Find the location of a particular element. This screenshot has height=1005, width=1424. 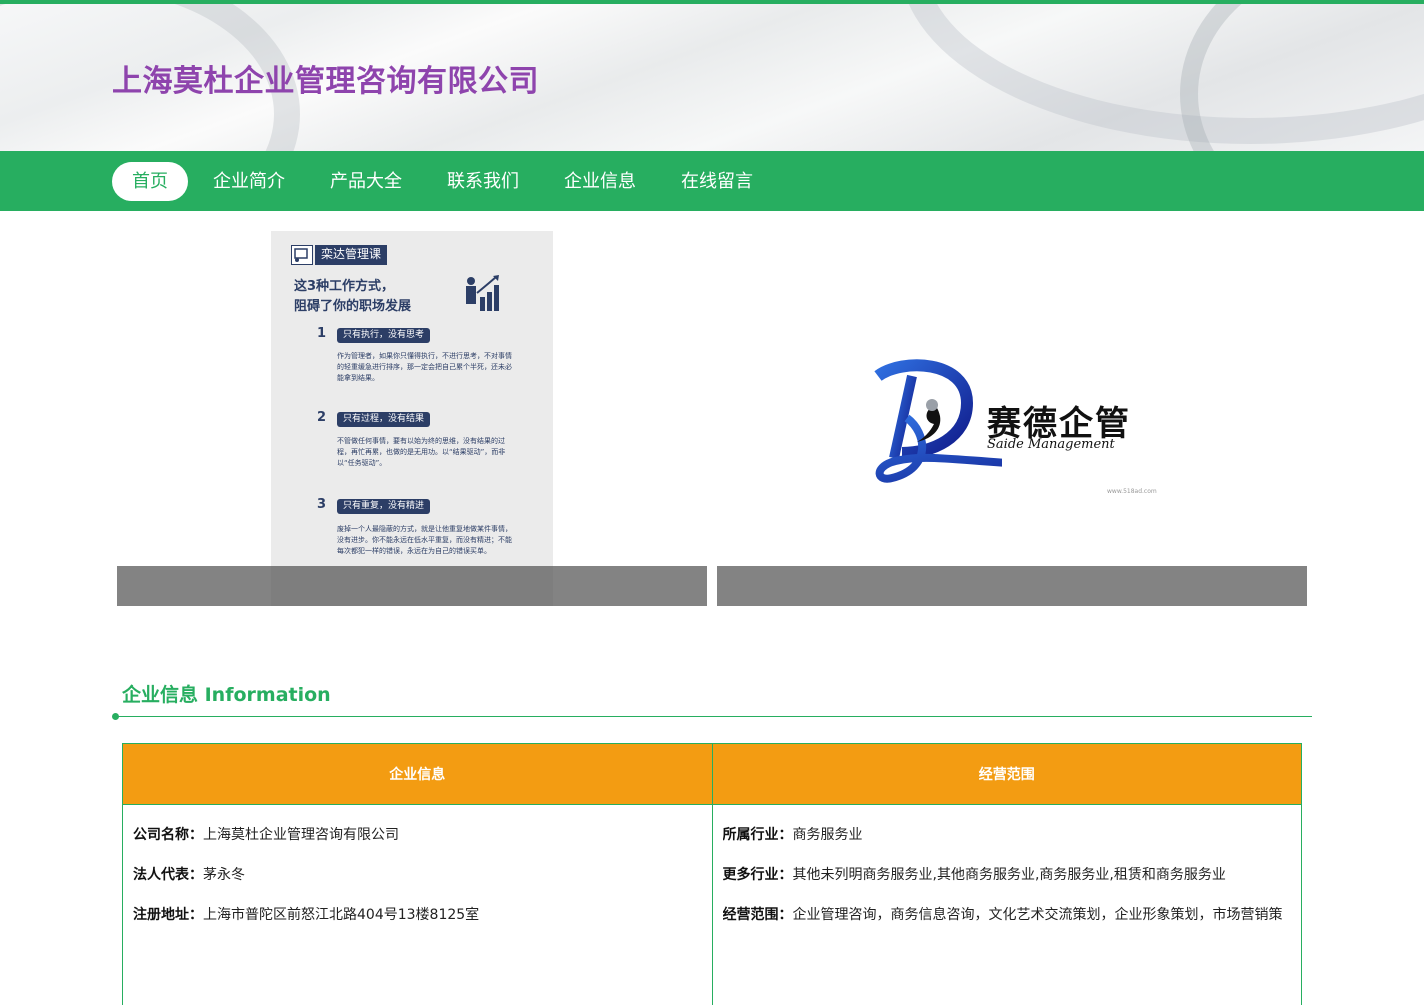

poster-point-number: 2 is located at coordinates (322, 417).